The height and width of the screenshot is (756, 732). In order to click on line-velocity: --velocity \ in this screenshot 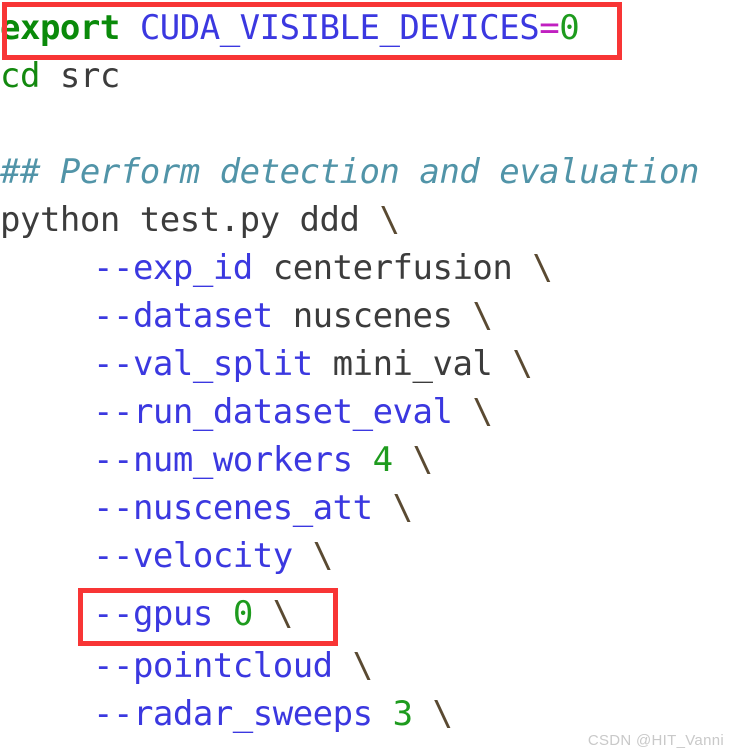, I will do `click(166, 556)`.